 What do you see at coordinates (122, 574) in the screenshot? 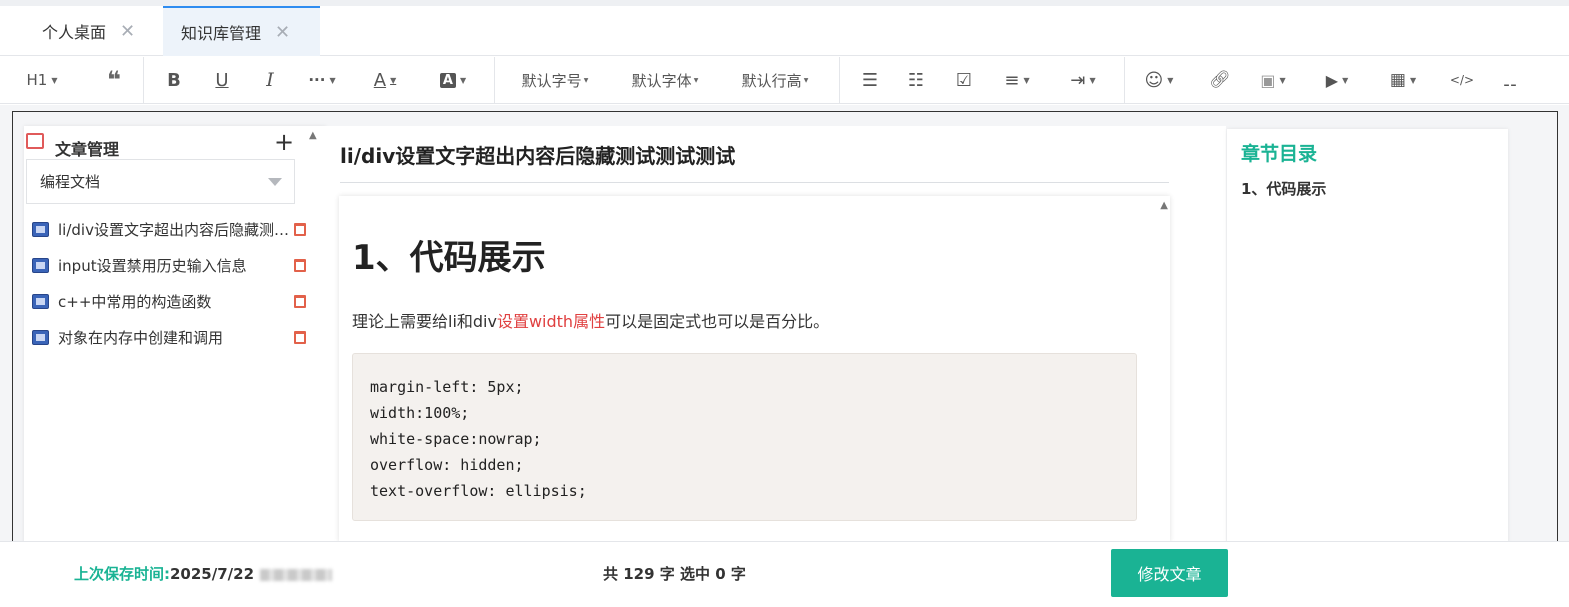
I see `last-saved-label: 上次保存时间:` at bounding box center [122, 574].